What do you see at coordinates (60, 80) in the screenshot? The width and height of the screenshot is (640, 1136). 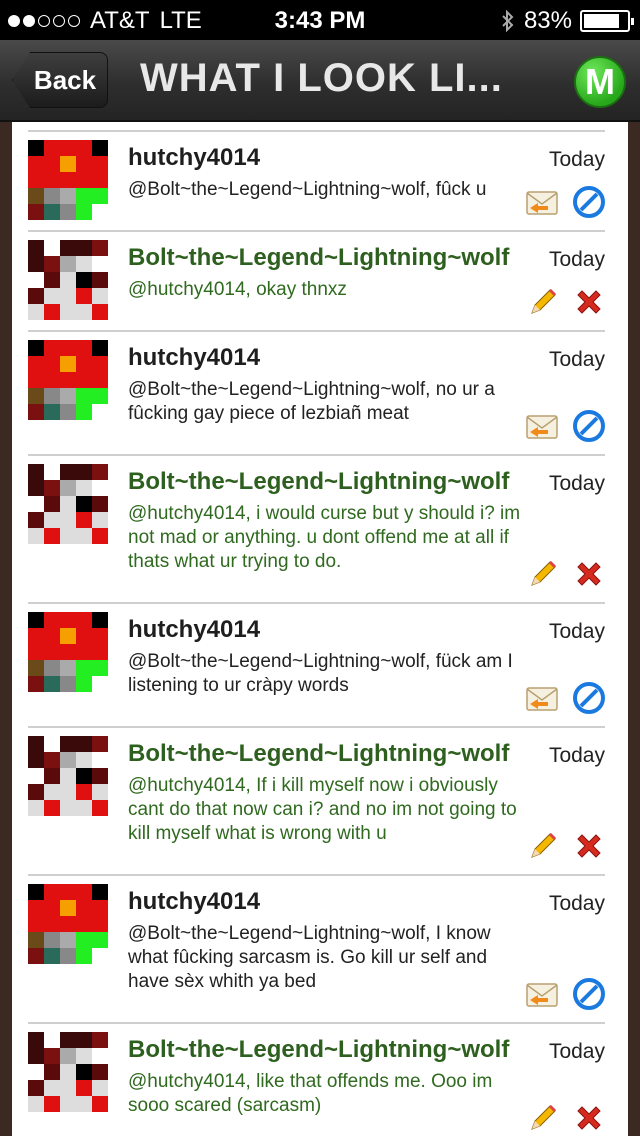 I see `back-button: Back` at bounding box center [60, 80].